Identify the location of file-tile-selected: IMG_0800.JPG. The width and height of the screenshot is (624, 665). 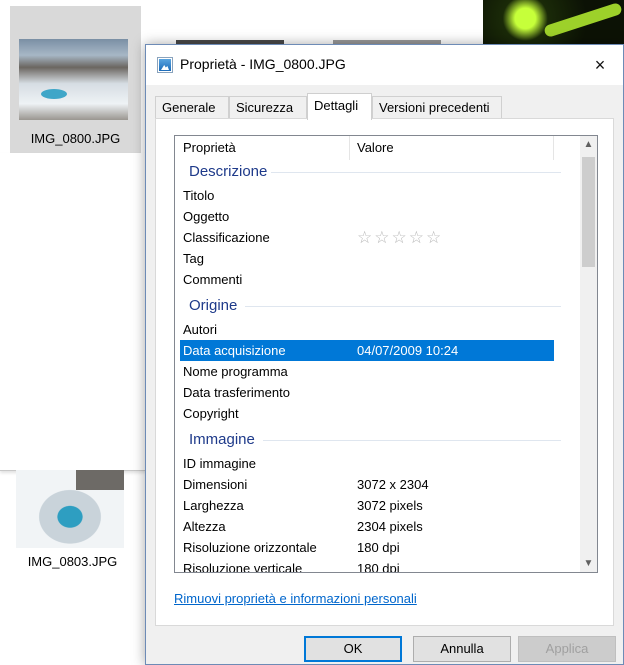
(75, 79).